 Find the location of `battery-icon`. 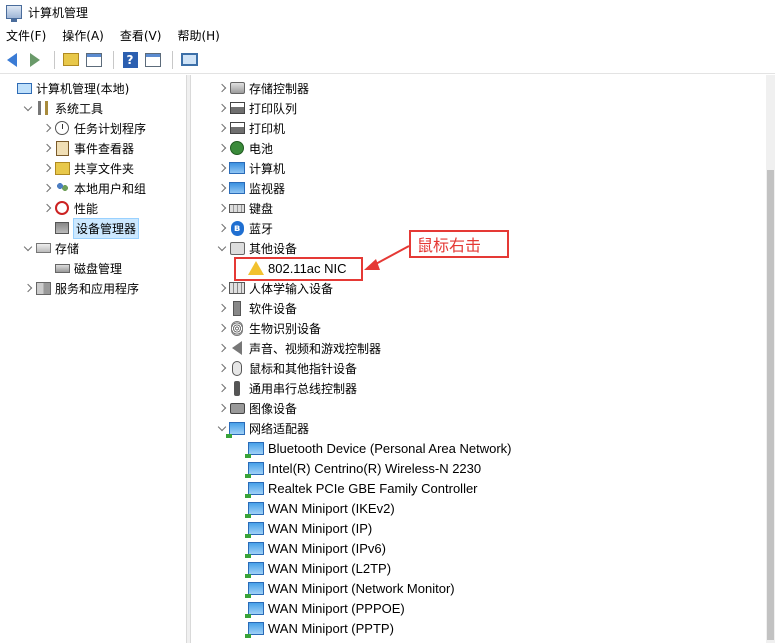

battery-icon is located at coordinates (237, 148).